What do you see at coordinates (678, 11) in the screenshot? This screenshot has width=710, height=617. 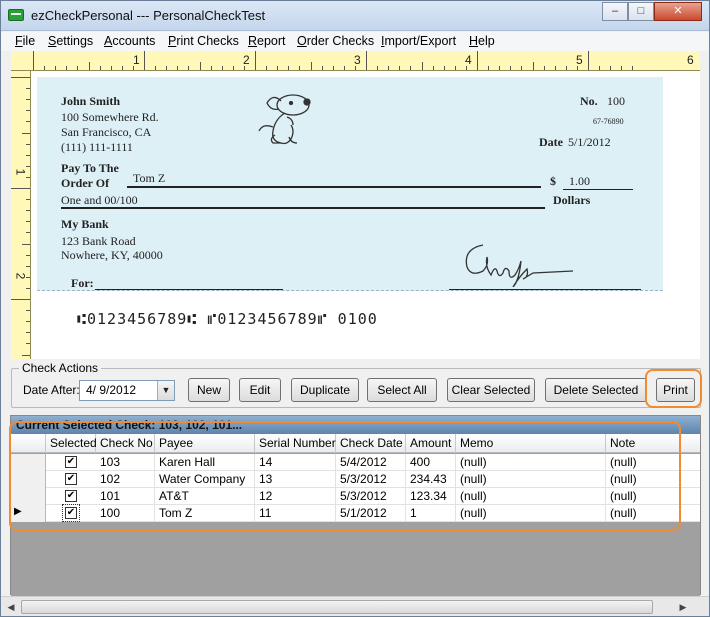 I see `close-button: ✕` at bounding box center [678, 11].